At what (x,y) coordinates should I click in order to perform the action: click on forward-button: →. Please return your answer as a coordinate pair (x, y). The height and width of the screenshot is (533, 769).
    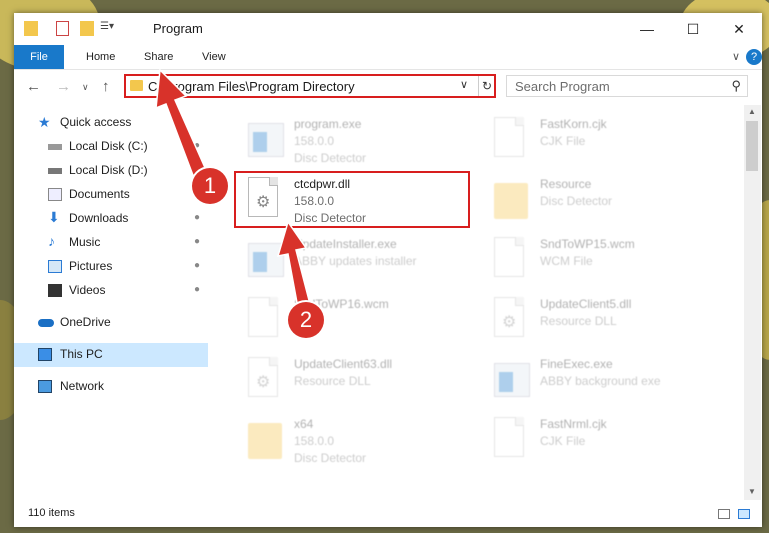
    Looking at the image, I should click on (63, 86).